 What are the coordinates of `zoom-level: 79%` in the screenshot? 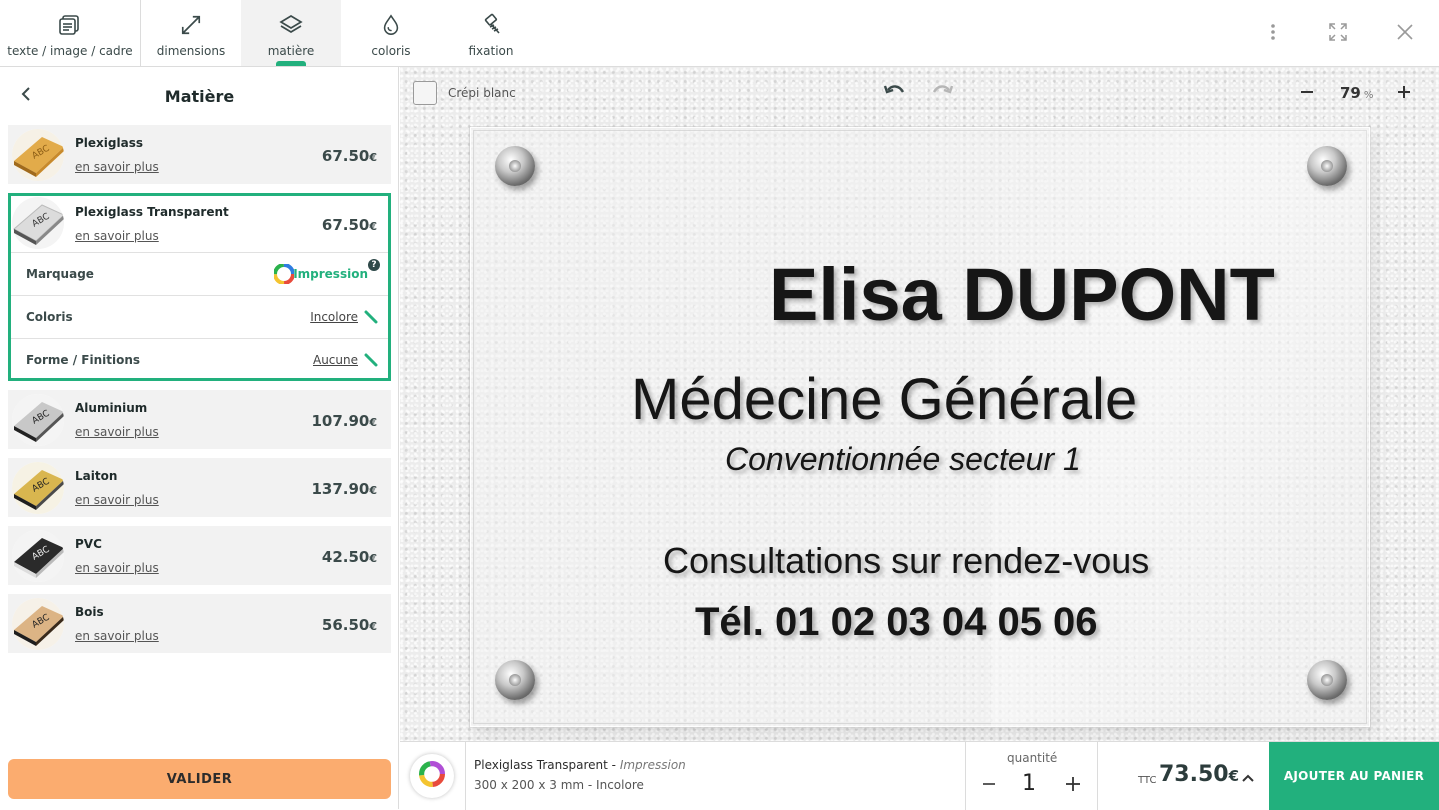 It's located at (1357, 93).